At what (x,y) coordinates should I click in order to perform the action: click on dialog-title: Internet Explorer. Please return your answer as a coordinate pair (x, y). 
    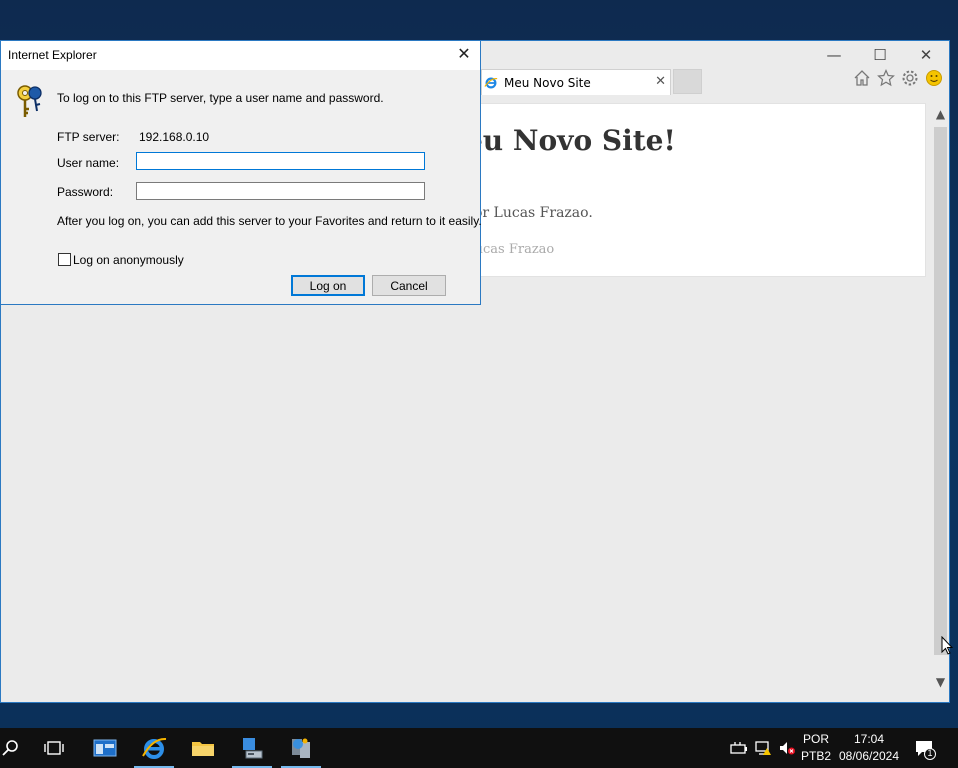
    Looking at the image, I should click on (52, 55).